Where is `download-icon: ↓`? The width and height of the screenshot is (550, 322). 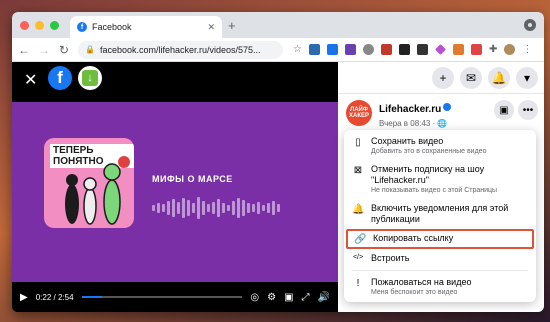 download-icon: ↓ is located at coordinates (90, 78).